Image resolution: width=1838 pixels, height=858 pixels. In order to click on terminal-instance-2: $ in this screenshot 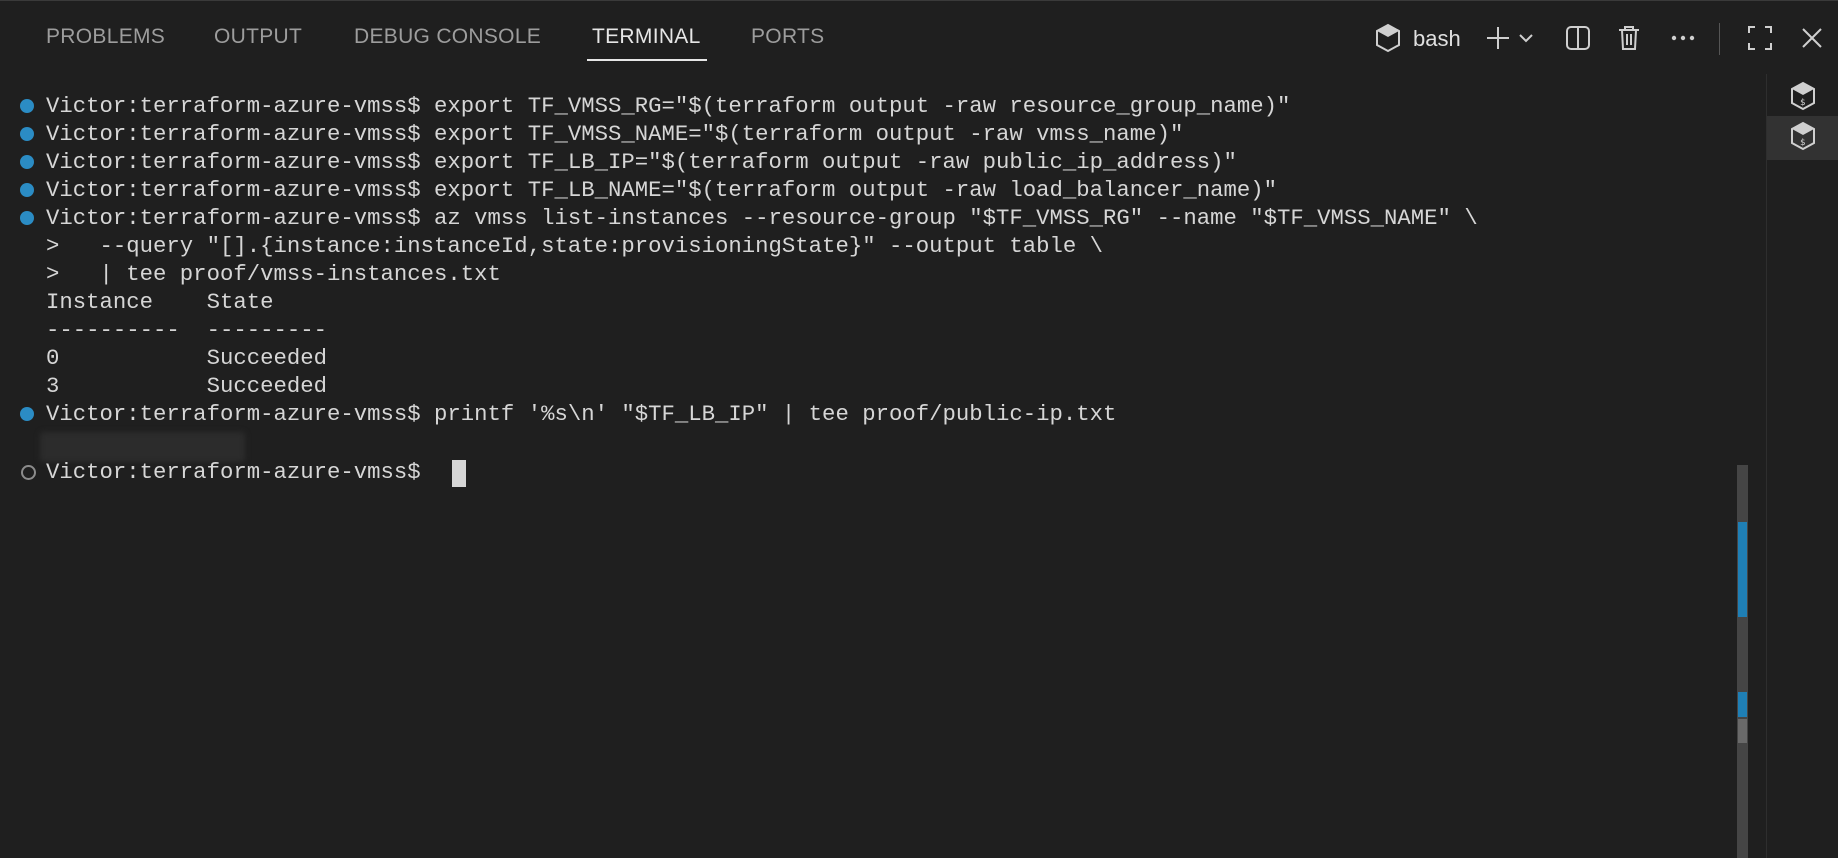, I will do `click(1802, 138)`.